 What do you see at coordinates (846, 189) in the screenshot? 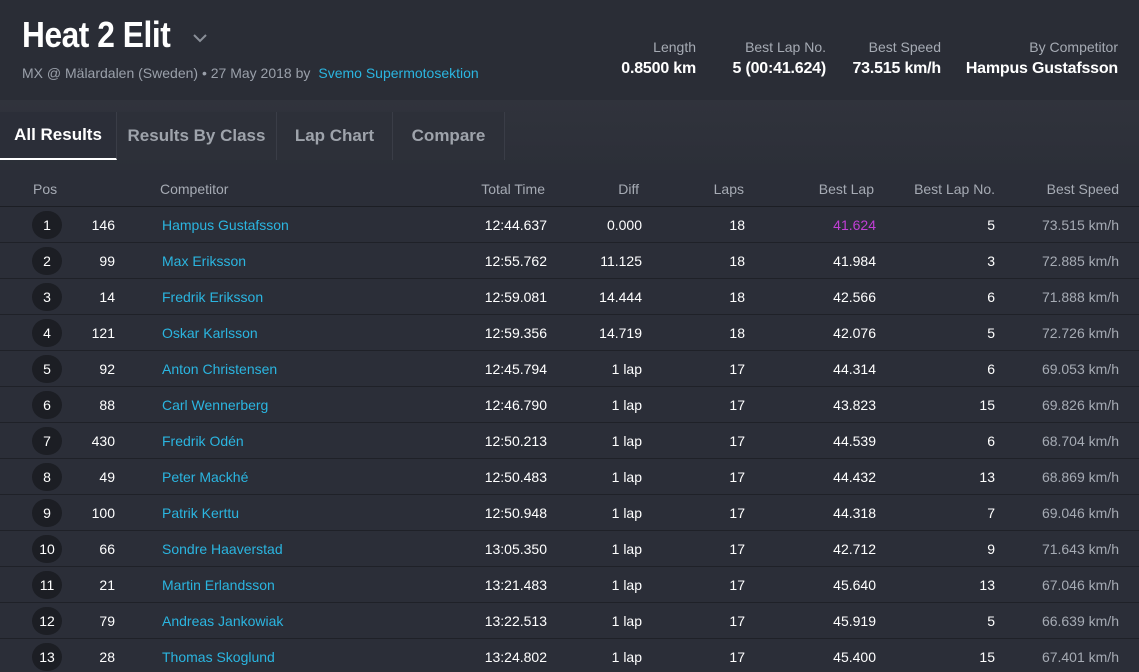
I see `col-best-lap: Best Lap` at bounding box center [846, 189].